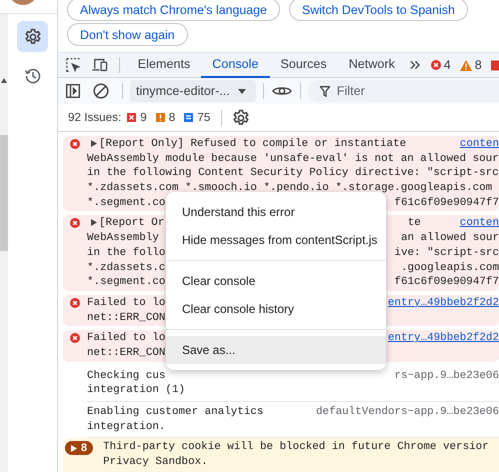 The image size is (499, 472). What do you see at coordinates (203, 117) in the screenshot?
I see `issue-count: 75` at bounding box center [203, 117].